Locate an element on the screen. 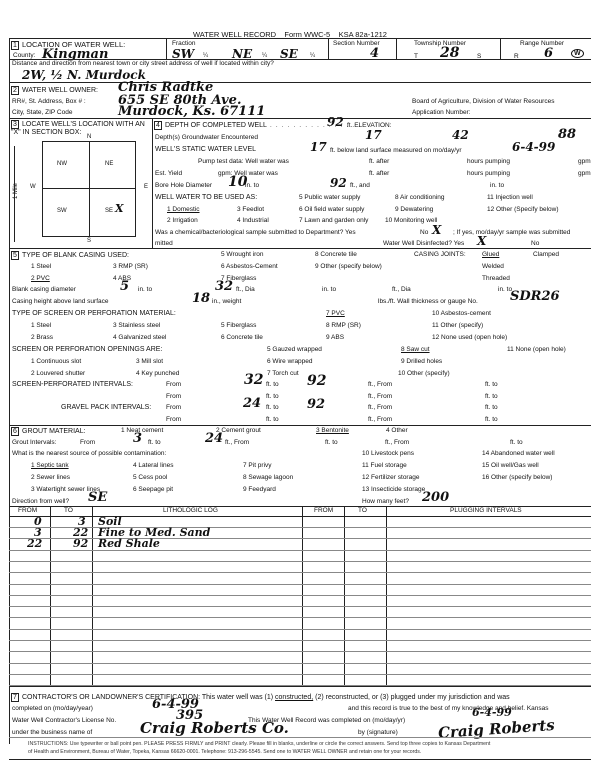  use-option: 6 Oil field water supply is located at coordinates (331, 209).